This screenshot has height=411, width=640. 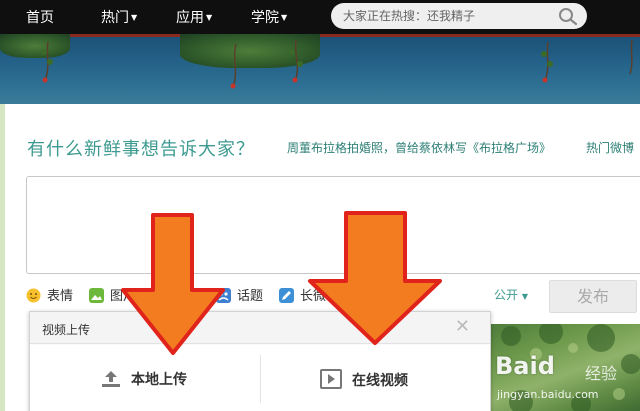 I want to click on jingyan-watermark: 经验, so click(x=601, y=373).